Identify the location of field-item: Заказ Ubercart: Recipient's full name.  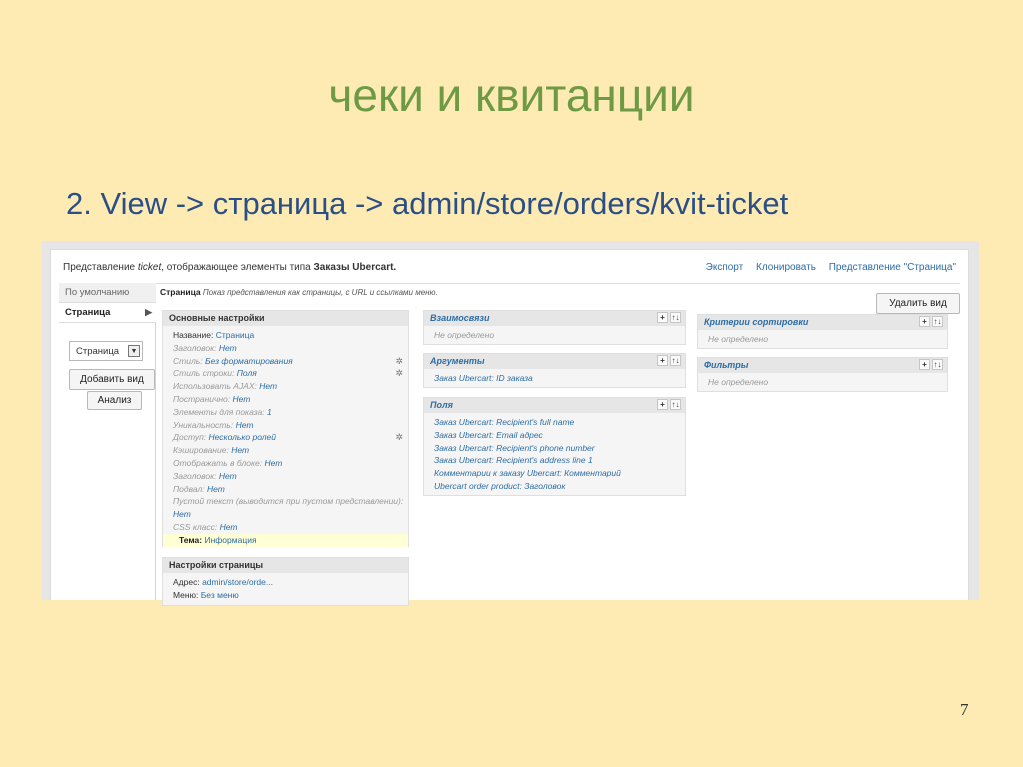
(555, 422).